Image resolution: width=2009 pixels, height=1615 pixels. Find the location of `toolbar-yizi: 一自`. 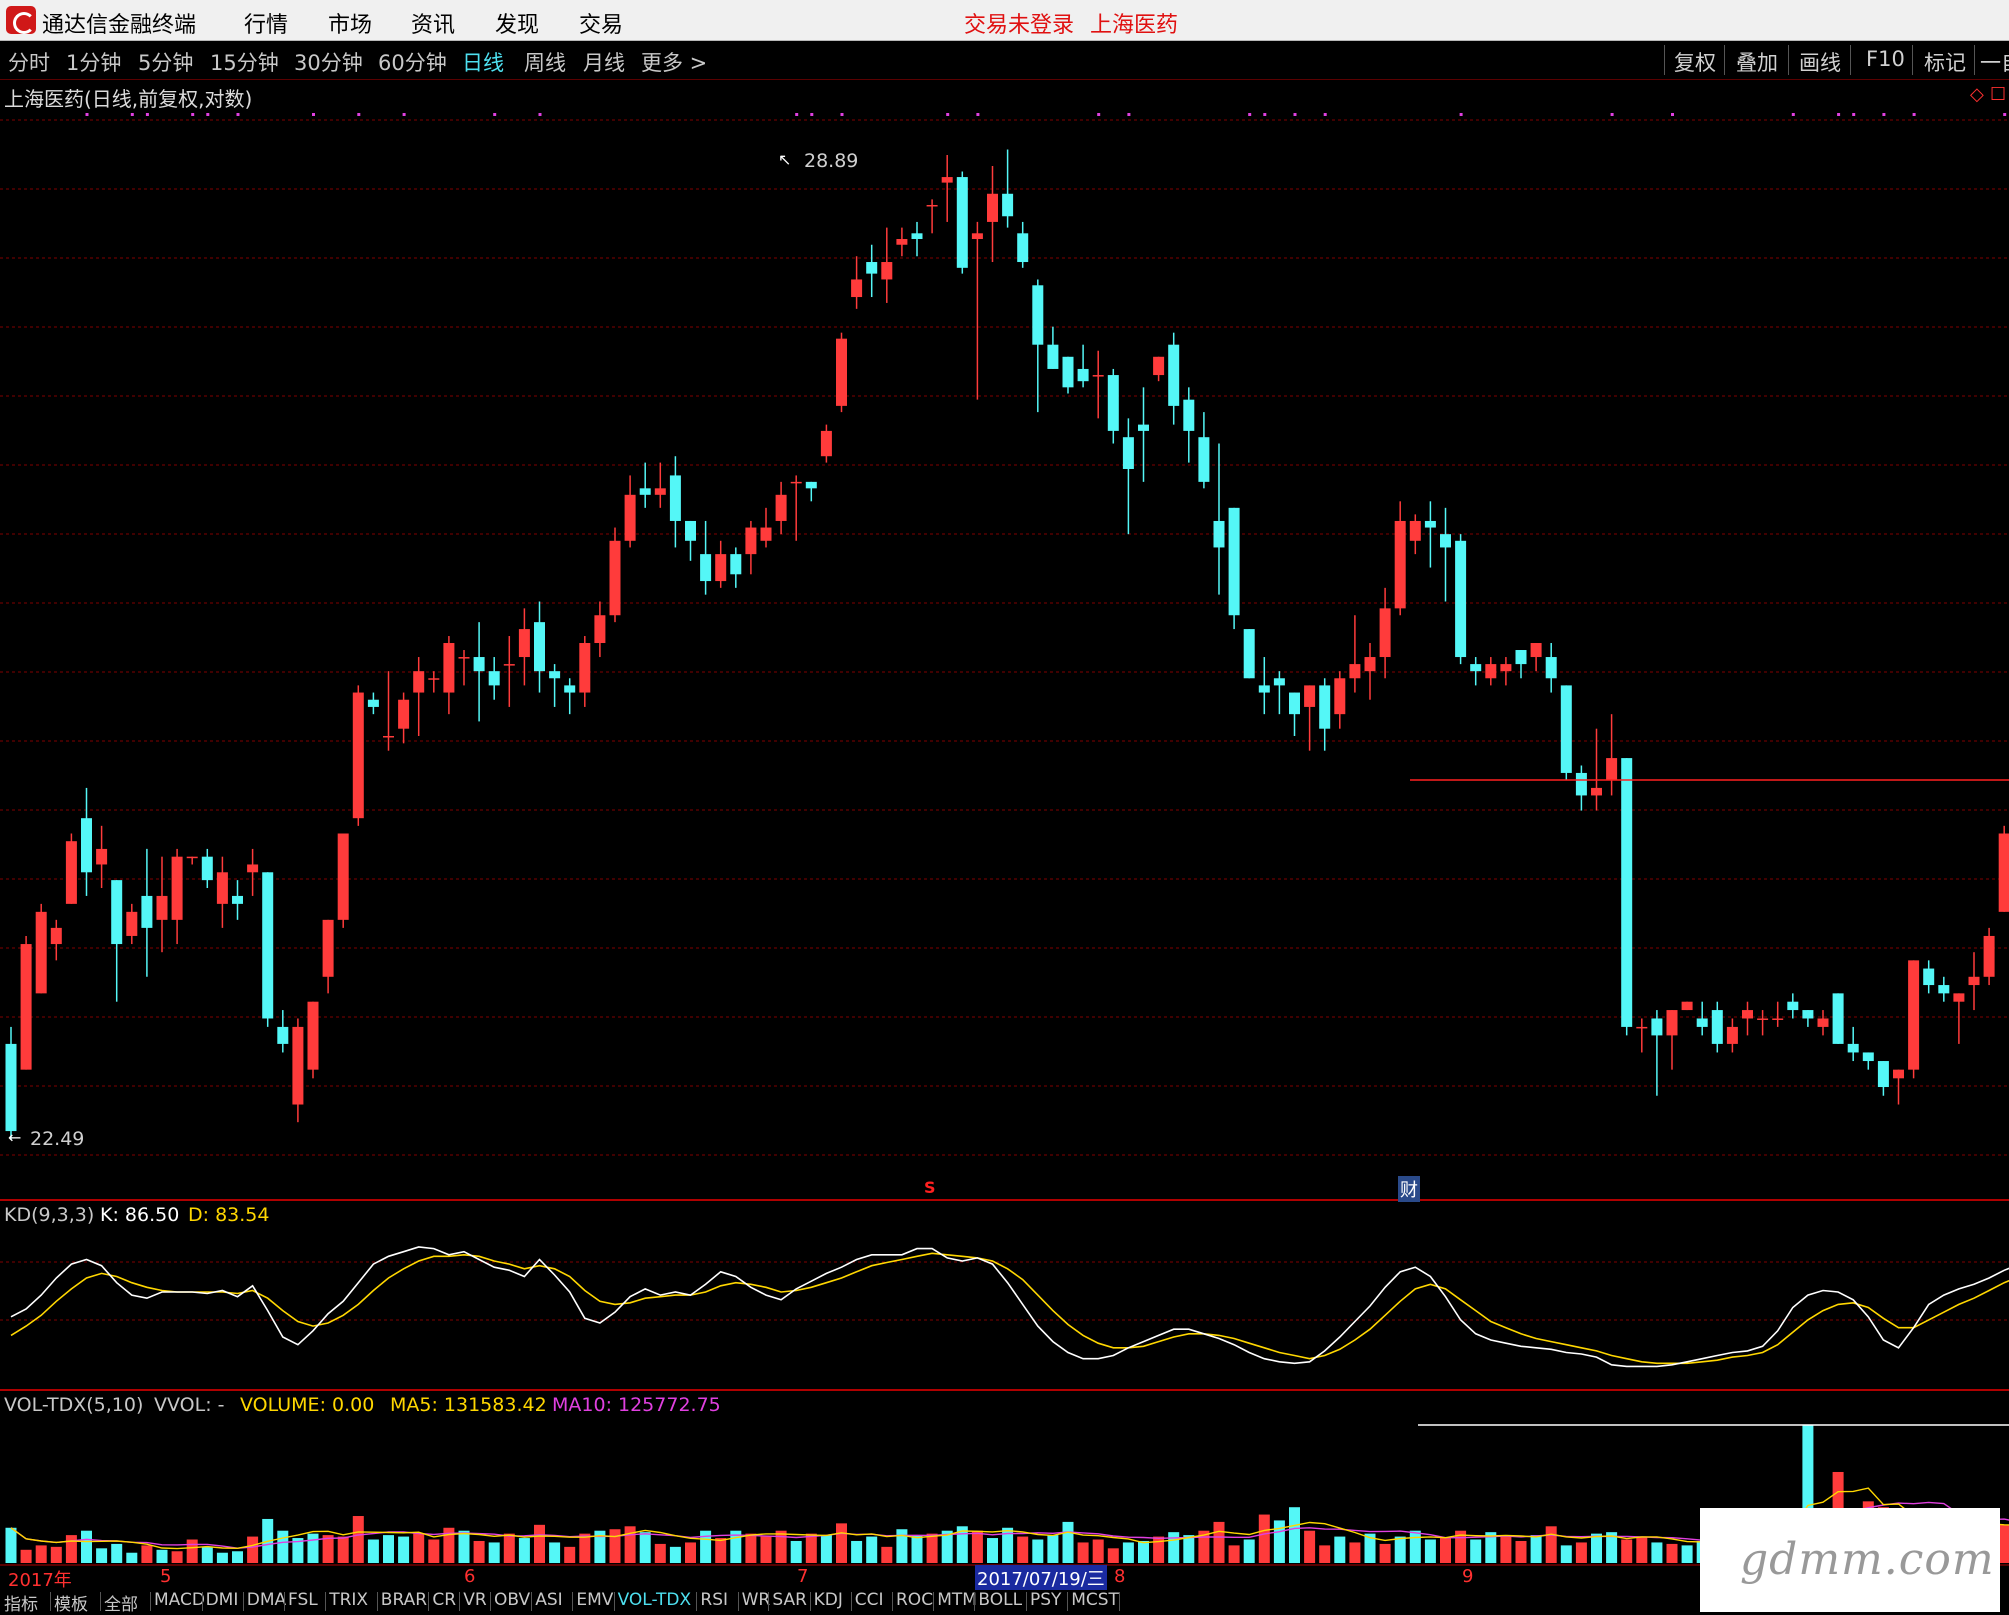

toolbar-yizi: 一自 is located at coordinates (1994, 62).